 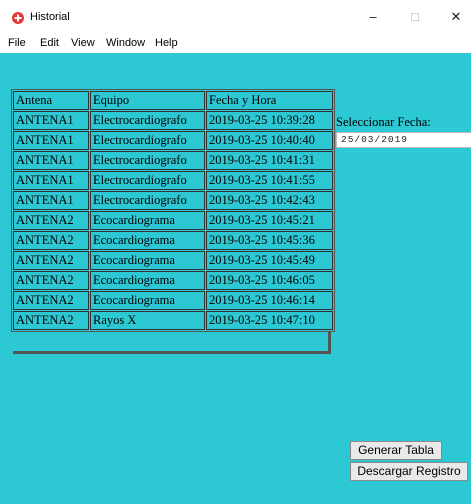 I want to click on cell-fecha-hora: 2019-03-25 10:47:10, so click(x=269, y=320).